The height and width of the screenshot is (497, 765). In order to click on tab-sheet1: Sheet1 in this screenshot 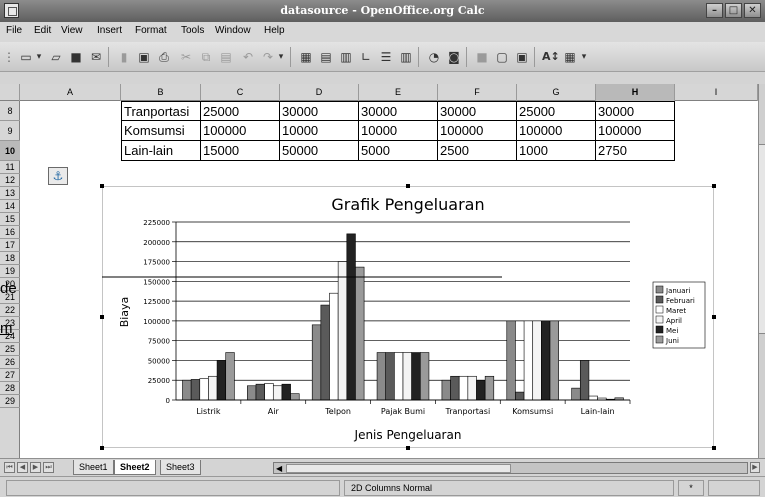, I will do `click(93, 467)`.